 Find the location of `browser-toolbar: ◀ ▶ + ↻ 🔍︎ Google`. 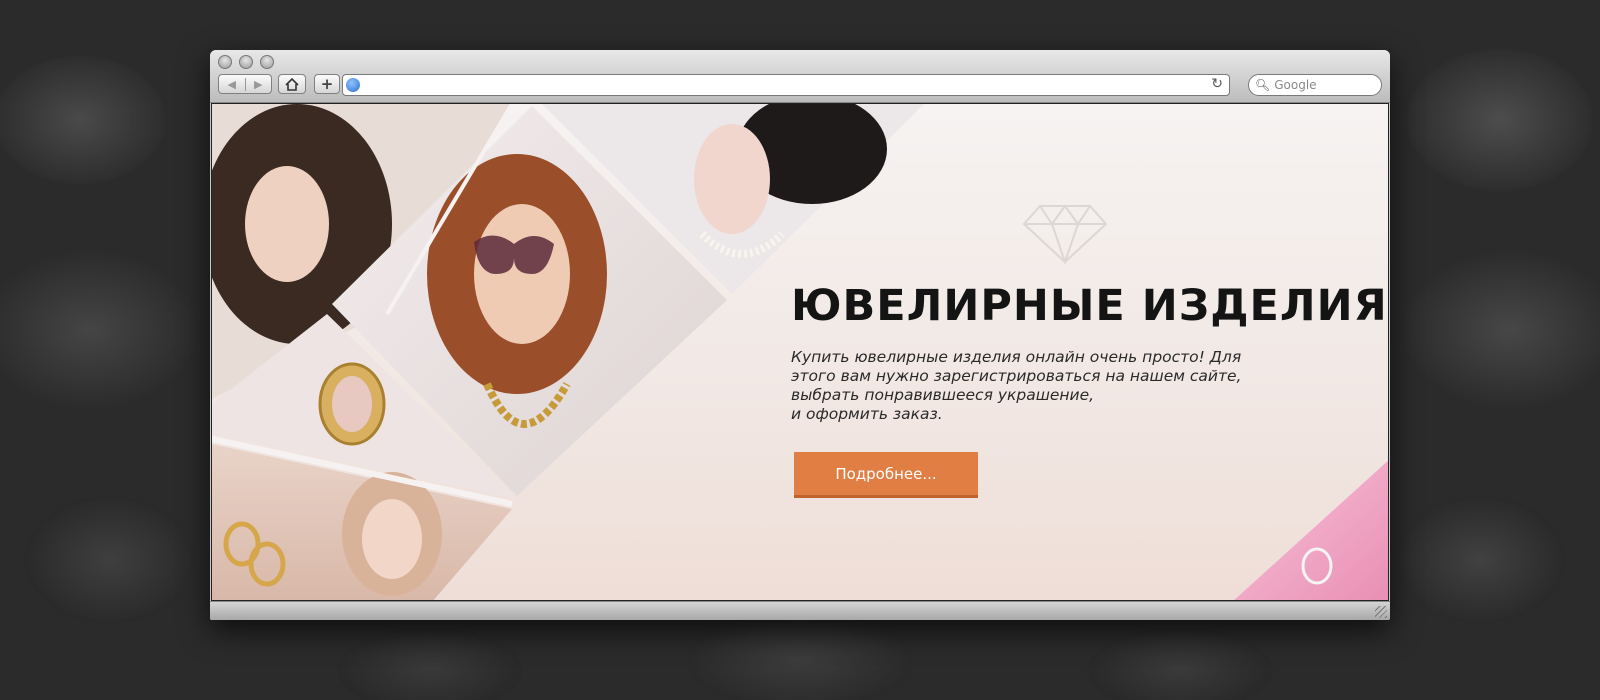

browser-toolbar: ◀ ▶ + ↻ 🔍︎ Google is located at coordinates (800, 76).